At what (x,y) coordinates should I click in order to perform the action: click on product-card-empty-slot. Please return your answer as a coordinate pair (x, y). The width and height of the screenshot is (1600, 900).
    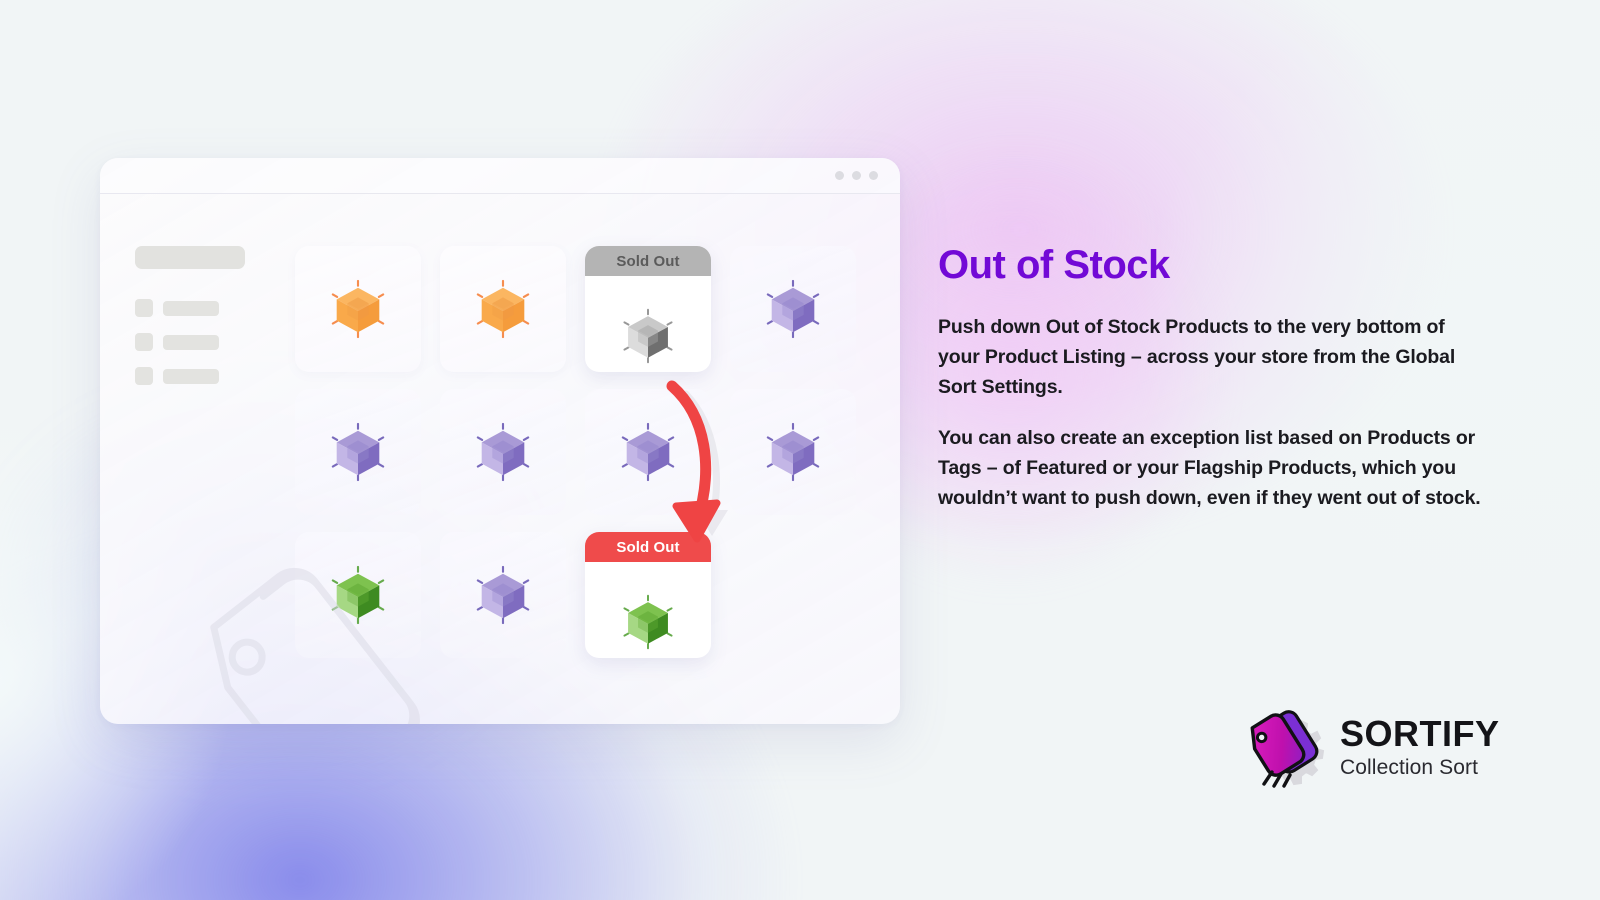
    Looking at the image, I should click on (793, 595).